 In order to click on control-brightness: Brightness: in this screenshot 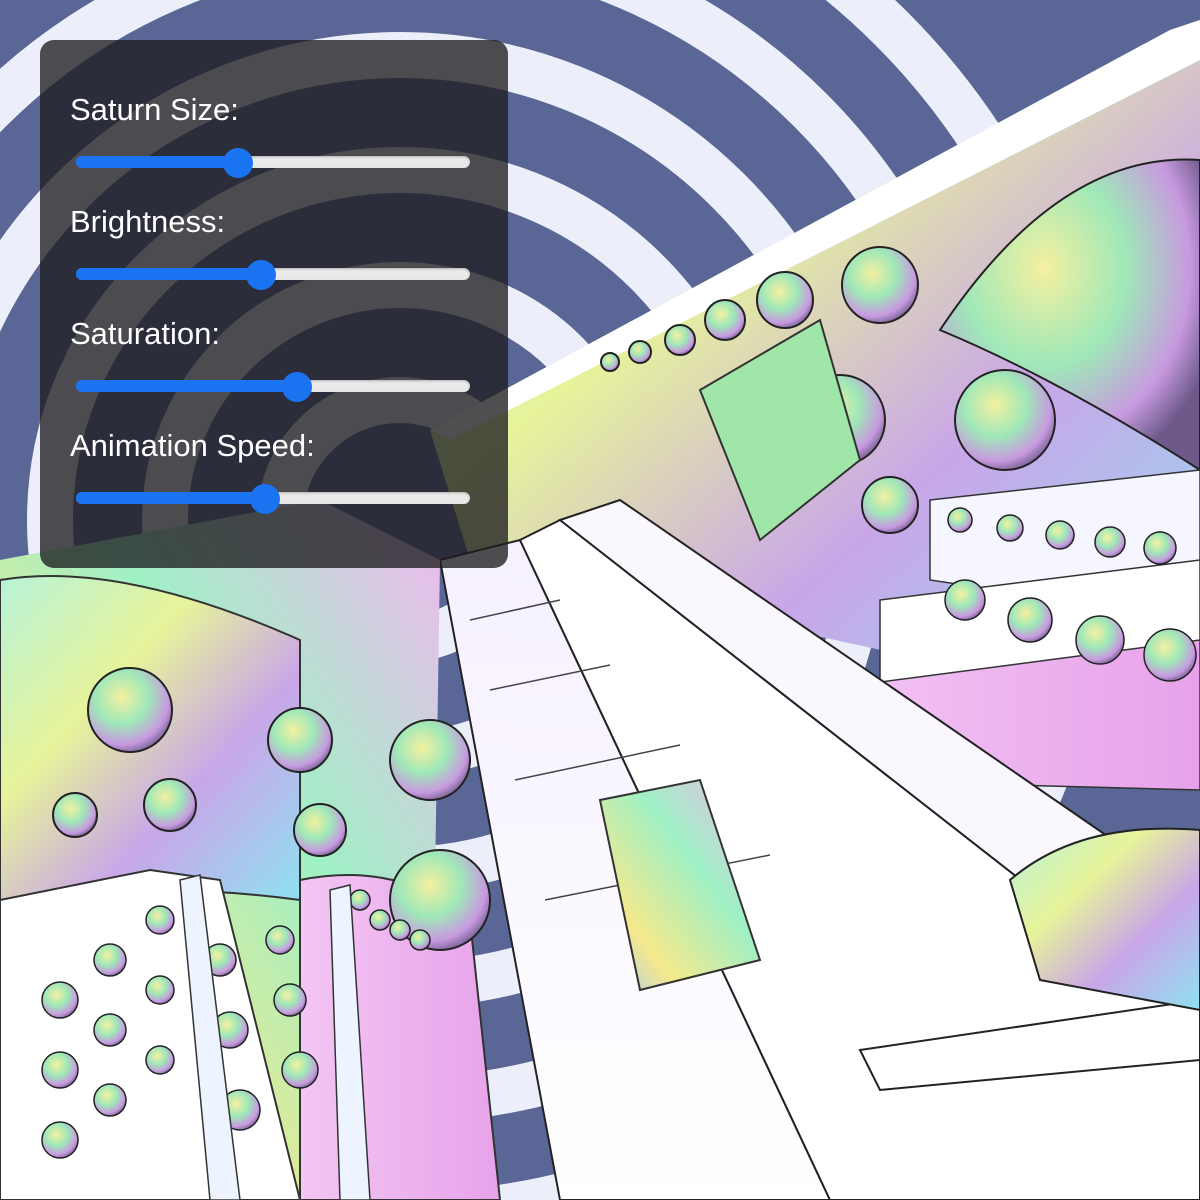, I will do `click(273, 247)`.